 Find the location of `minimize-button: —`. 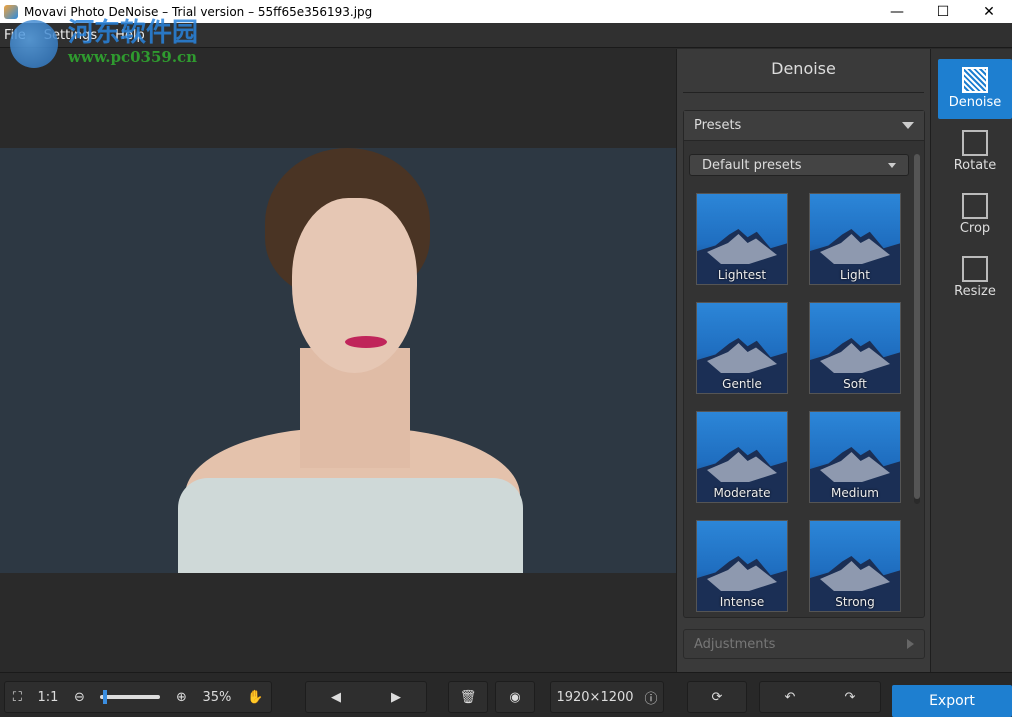

minimize-button: — is located at coordinates (897, 11).